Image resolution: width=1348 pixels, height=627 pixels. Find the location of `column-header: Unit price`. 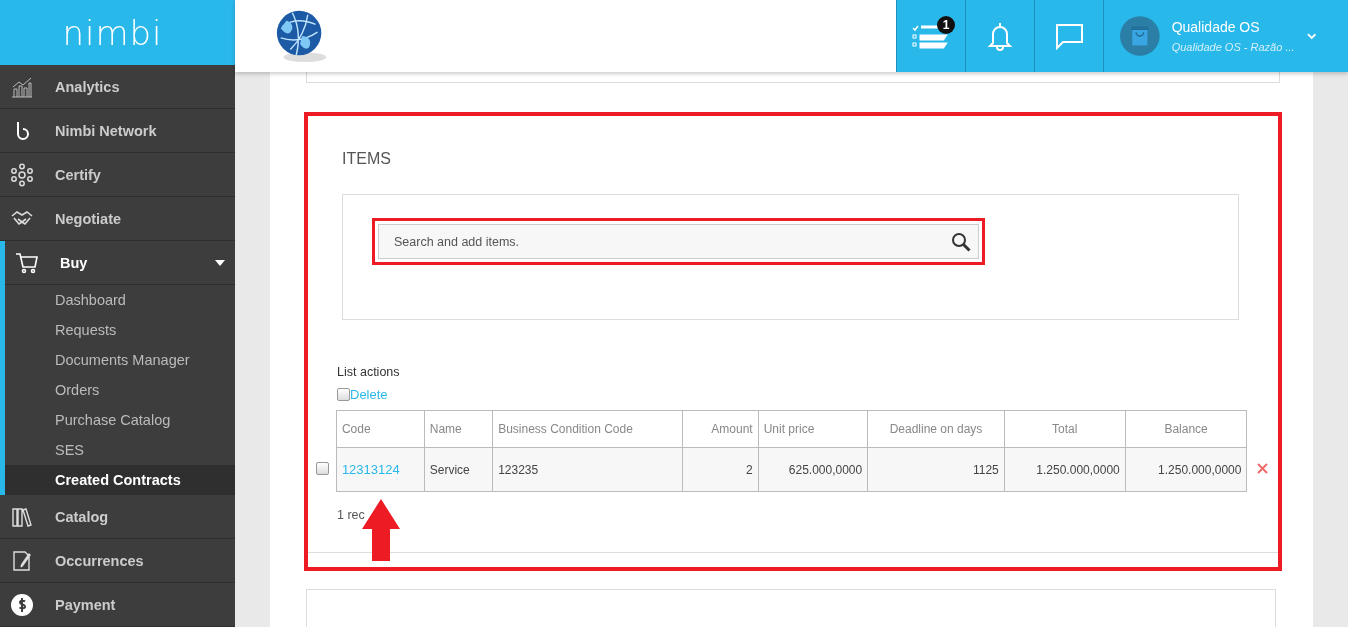

column-header: Unit price is located at coordinates (813, 429).